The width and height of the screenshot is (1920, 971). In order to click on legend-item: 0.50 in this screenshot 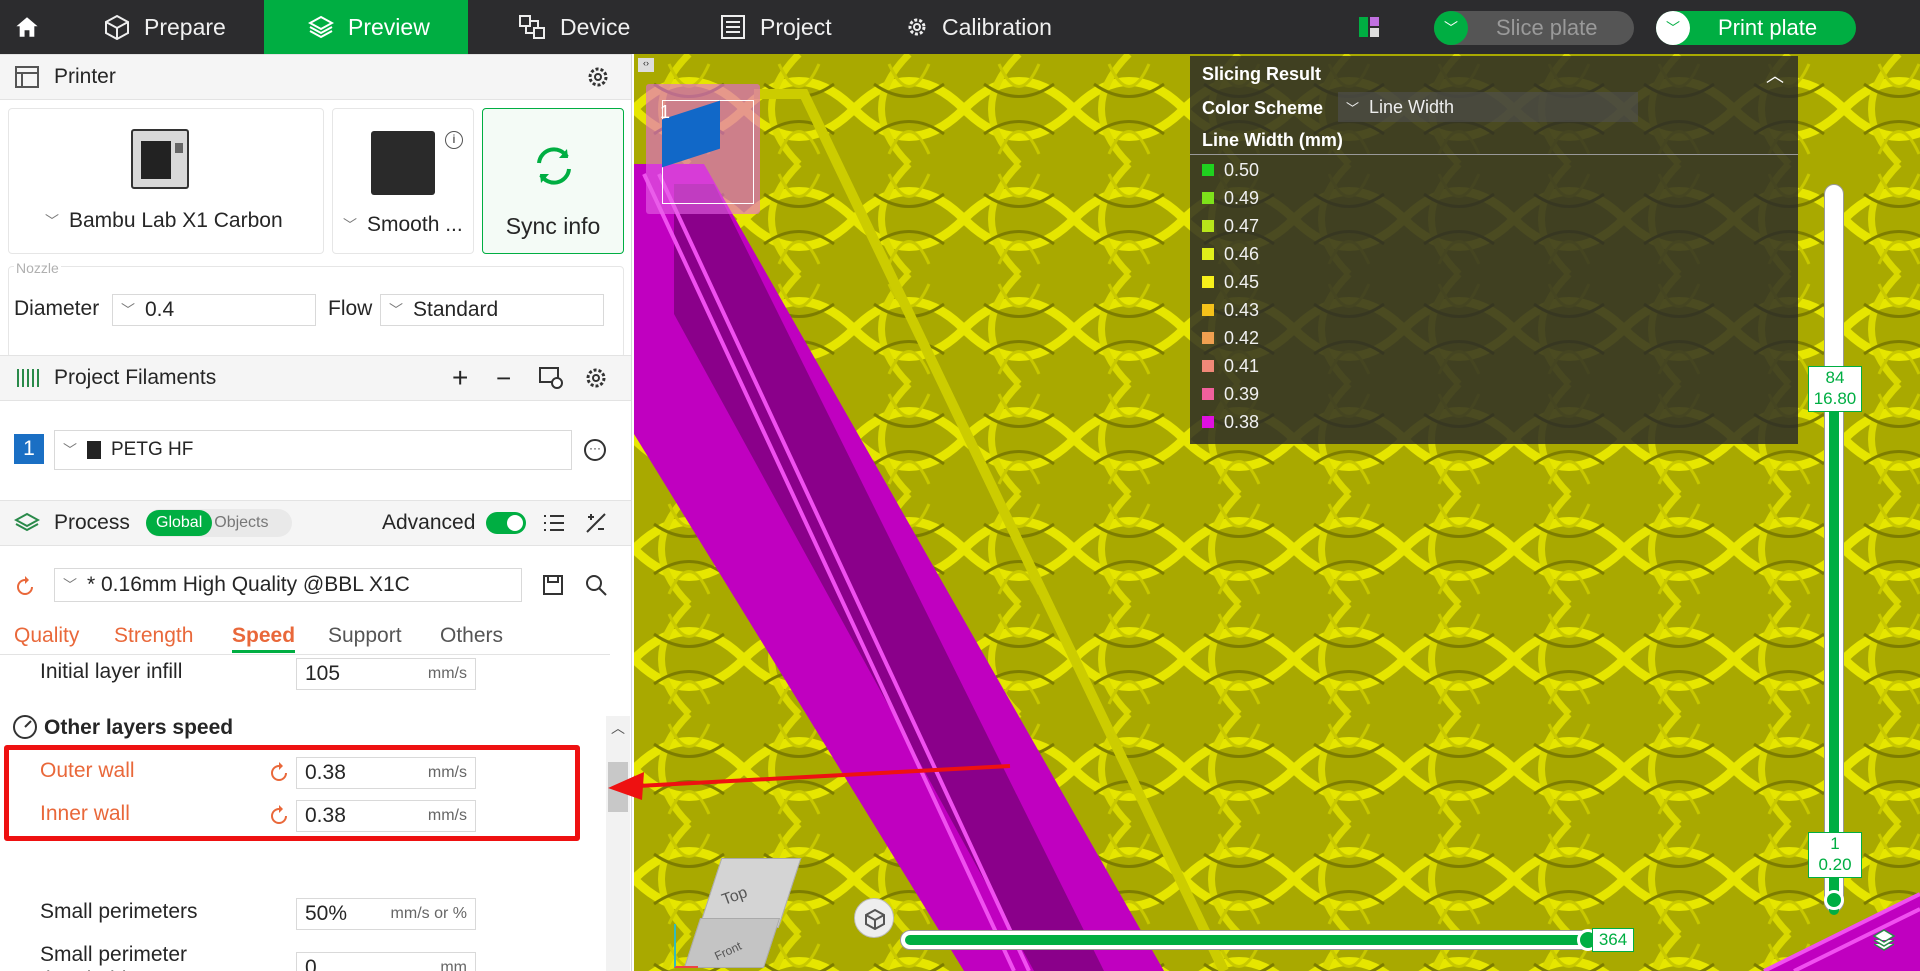, I will do `click(1290, 170)`.